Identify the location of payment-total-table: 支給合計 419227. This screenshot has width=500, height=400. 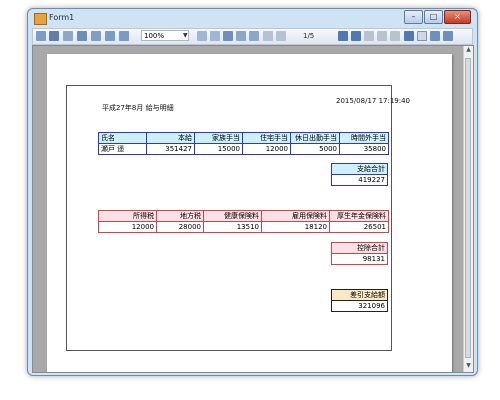
(359, 174).